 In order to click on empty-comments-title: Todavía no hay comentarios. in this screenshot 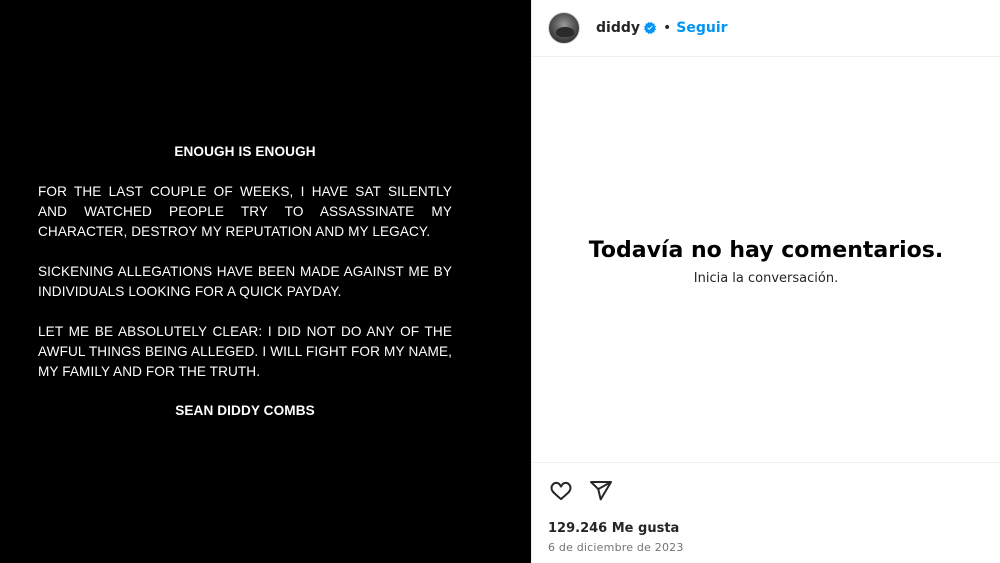, I will do `click(766, 250)`.